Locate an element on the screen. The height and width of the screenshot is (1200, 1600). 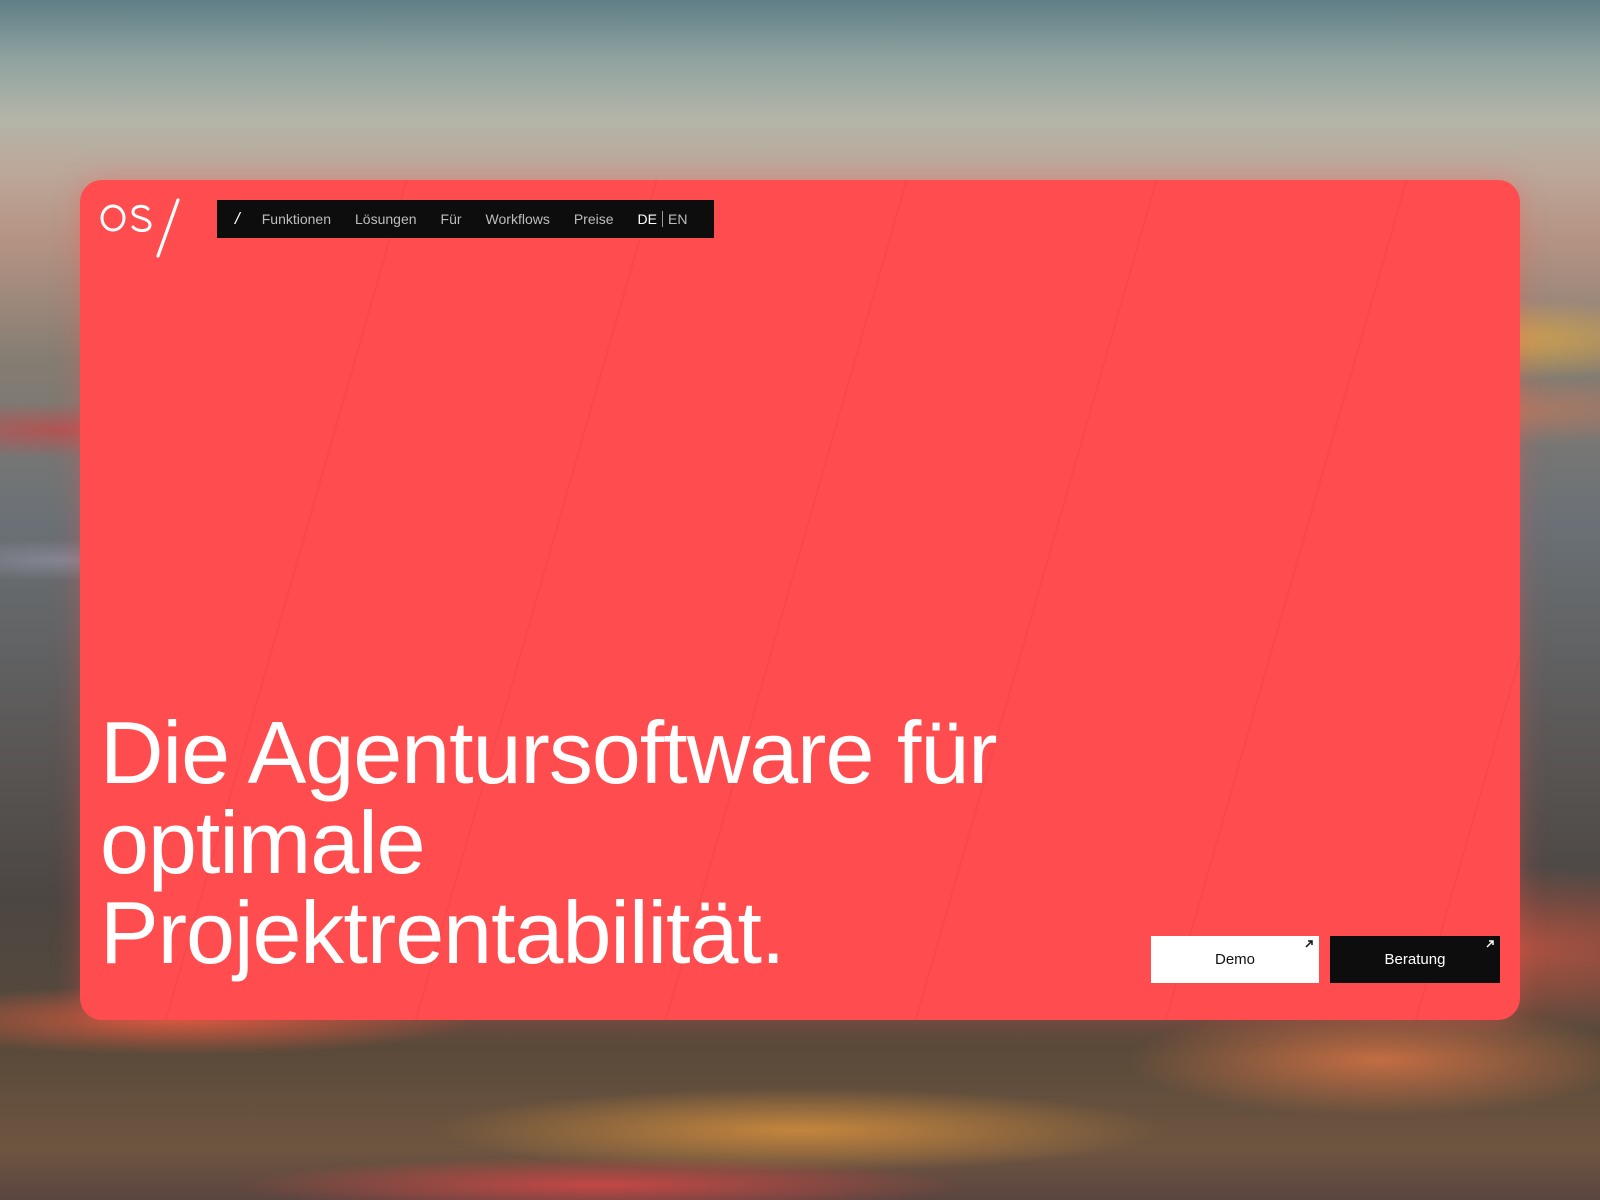
language-switcher: DE EN is located at coordinates (662, 219).